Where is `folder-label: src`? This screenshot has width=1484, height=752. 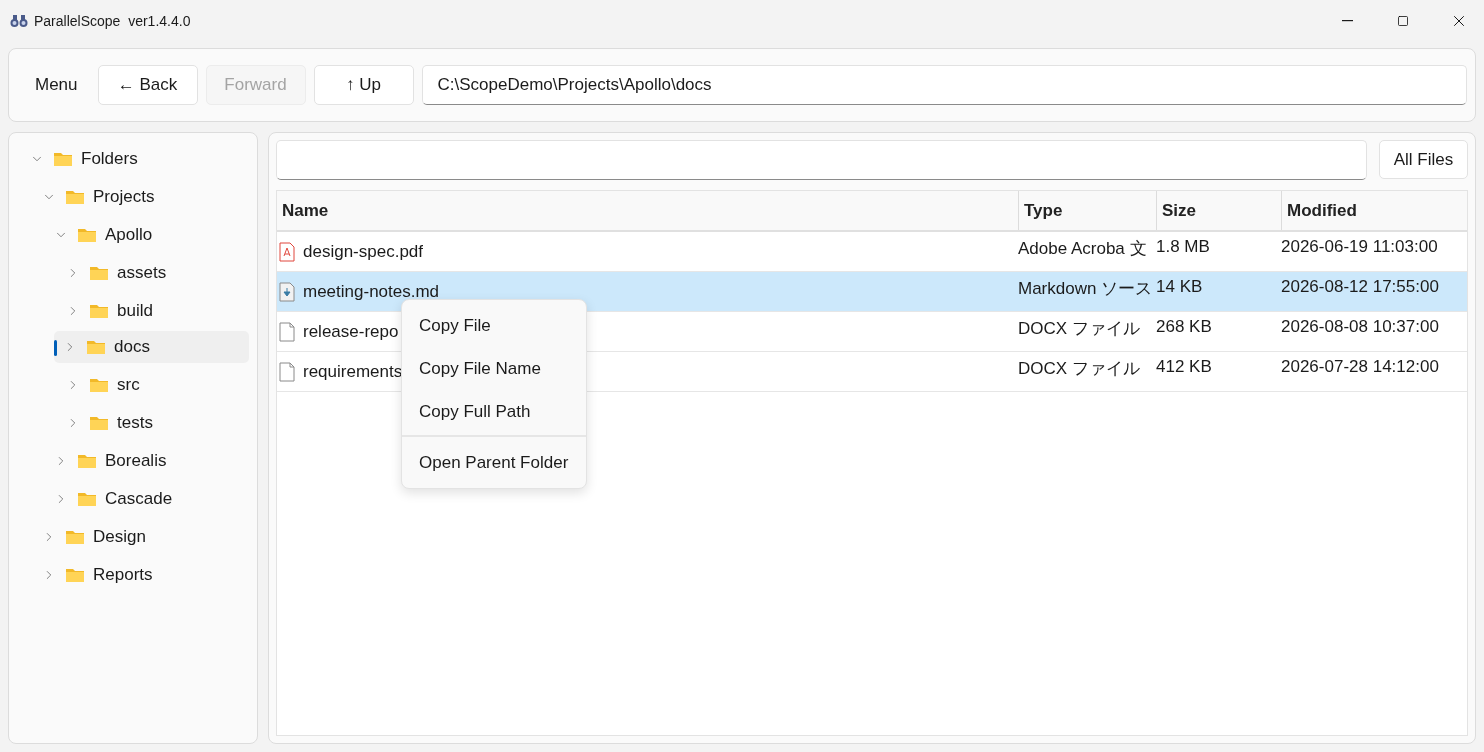 folder-label: src is located at coordinates (128, 385).